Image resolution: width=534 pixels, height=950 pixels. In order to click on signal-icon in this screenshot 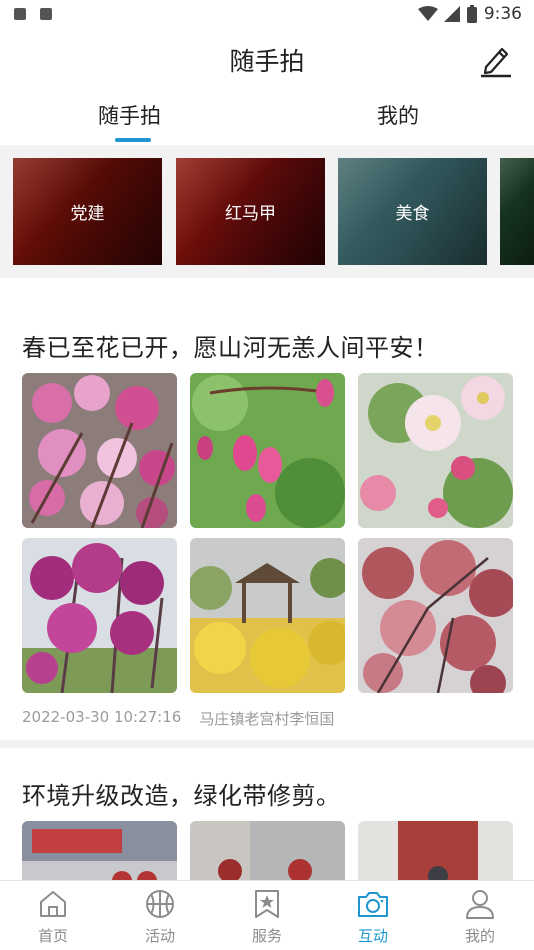, I will do `click(451, 14)`.